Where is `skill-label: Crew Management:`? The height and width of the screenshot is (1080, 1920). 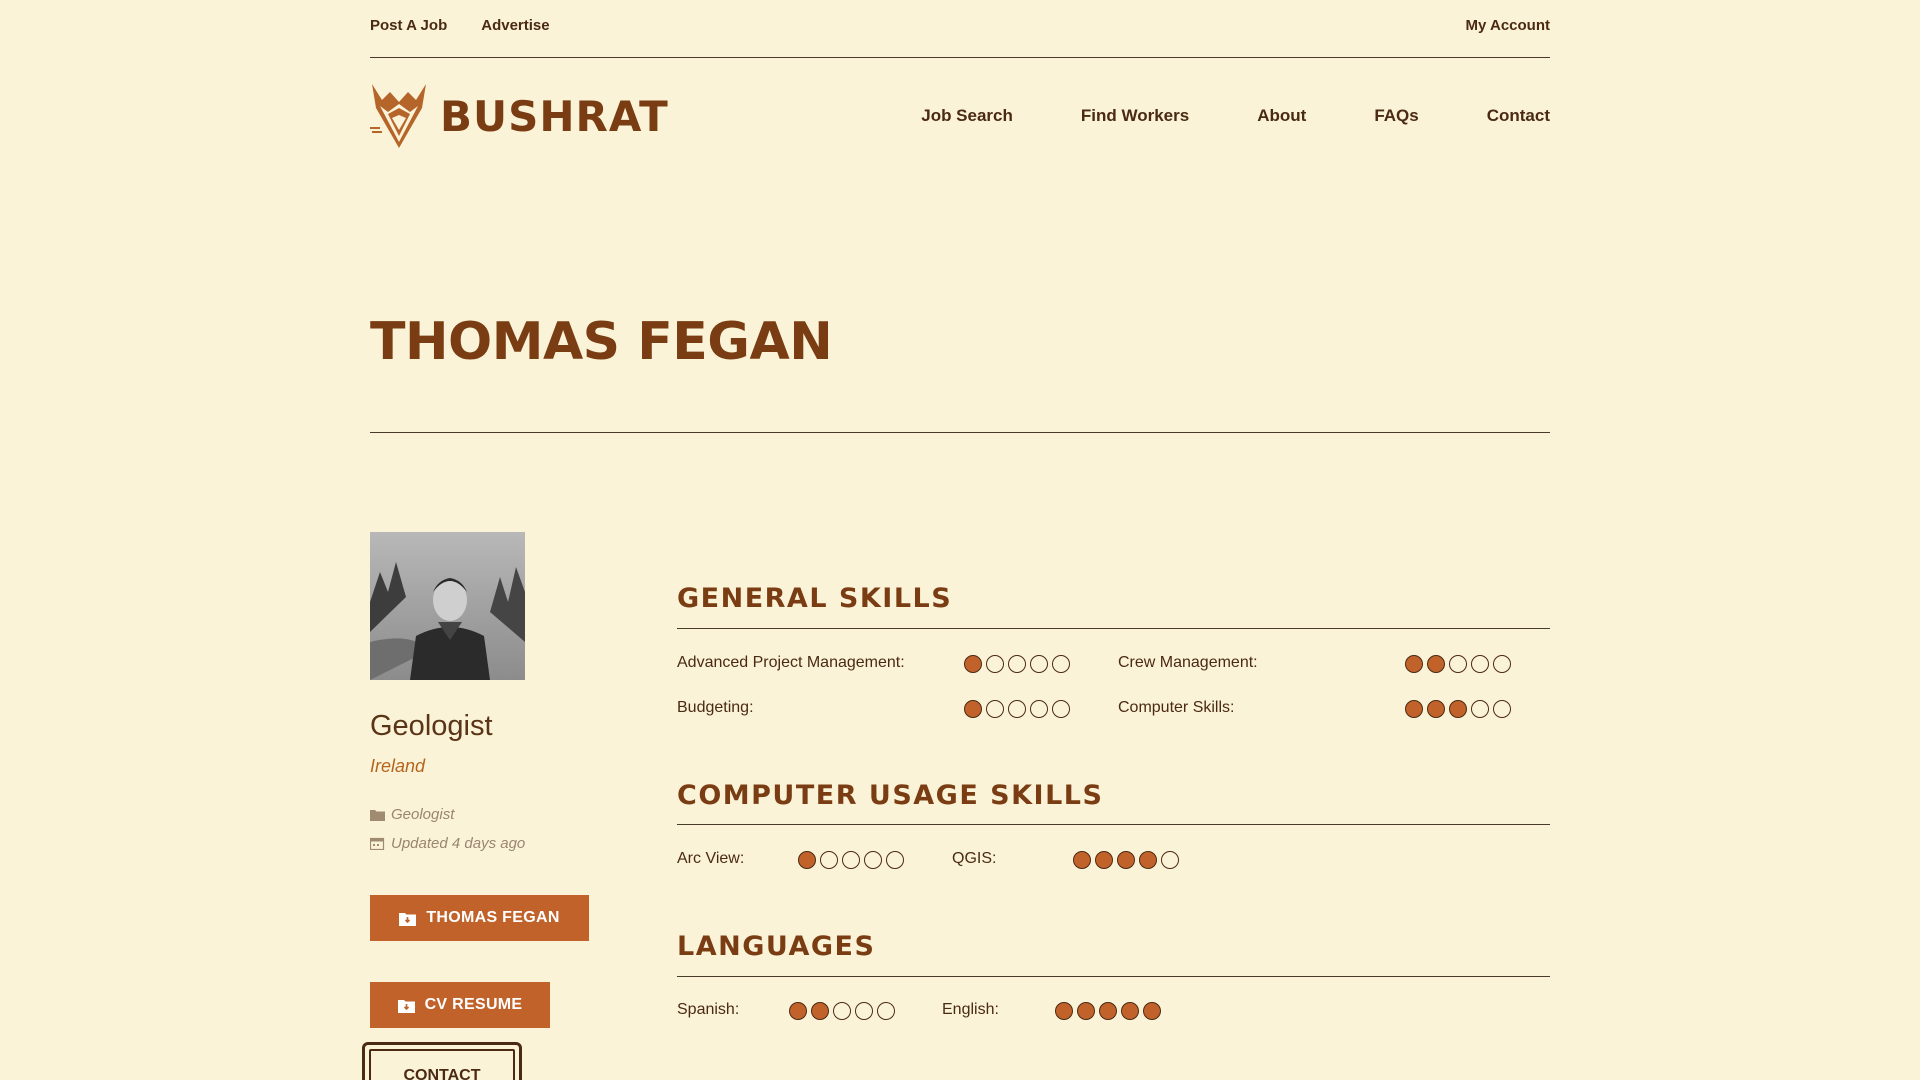 skill-label: Crew Management: is located at coordinates (1188, 662).